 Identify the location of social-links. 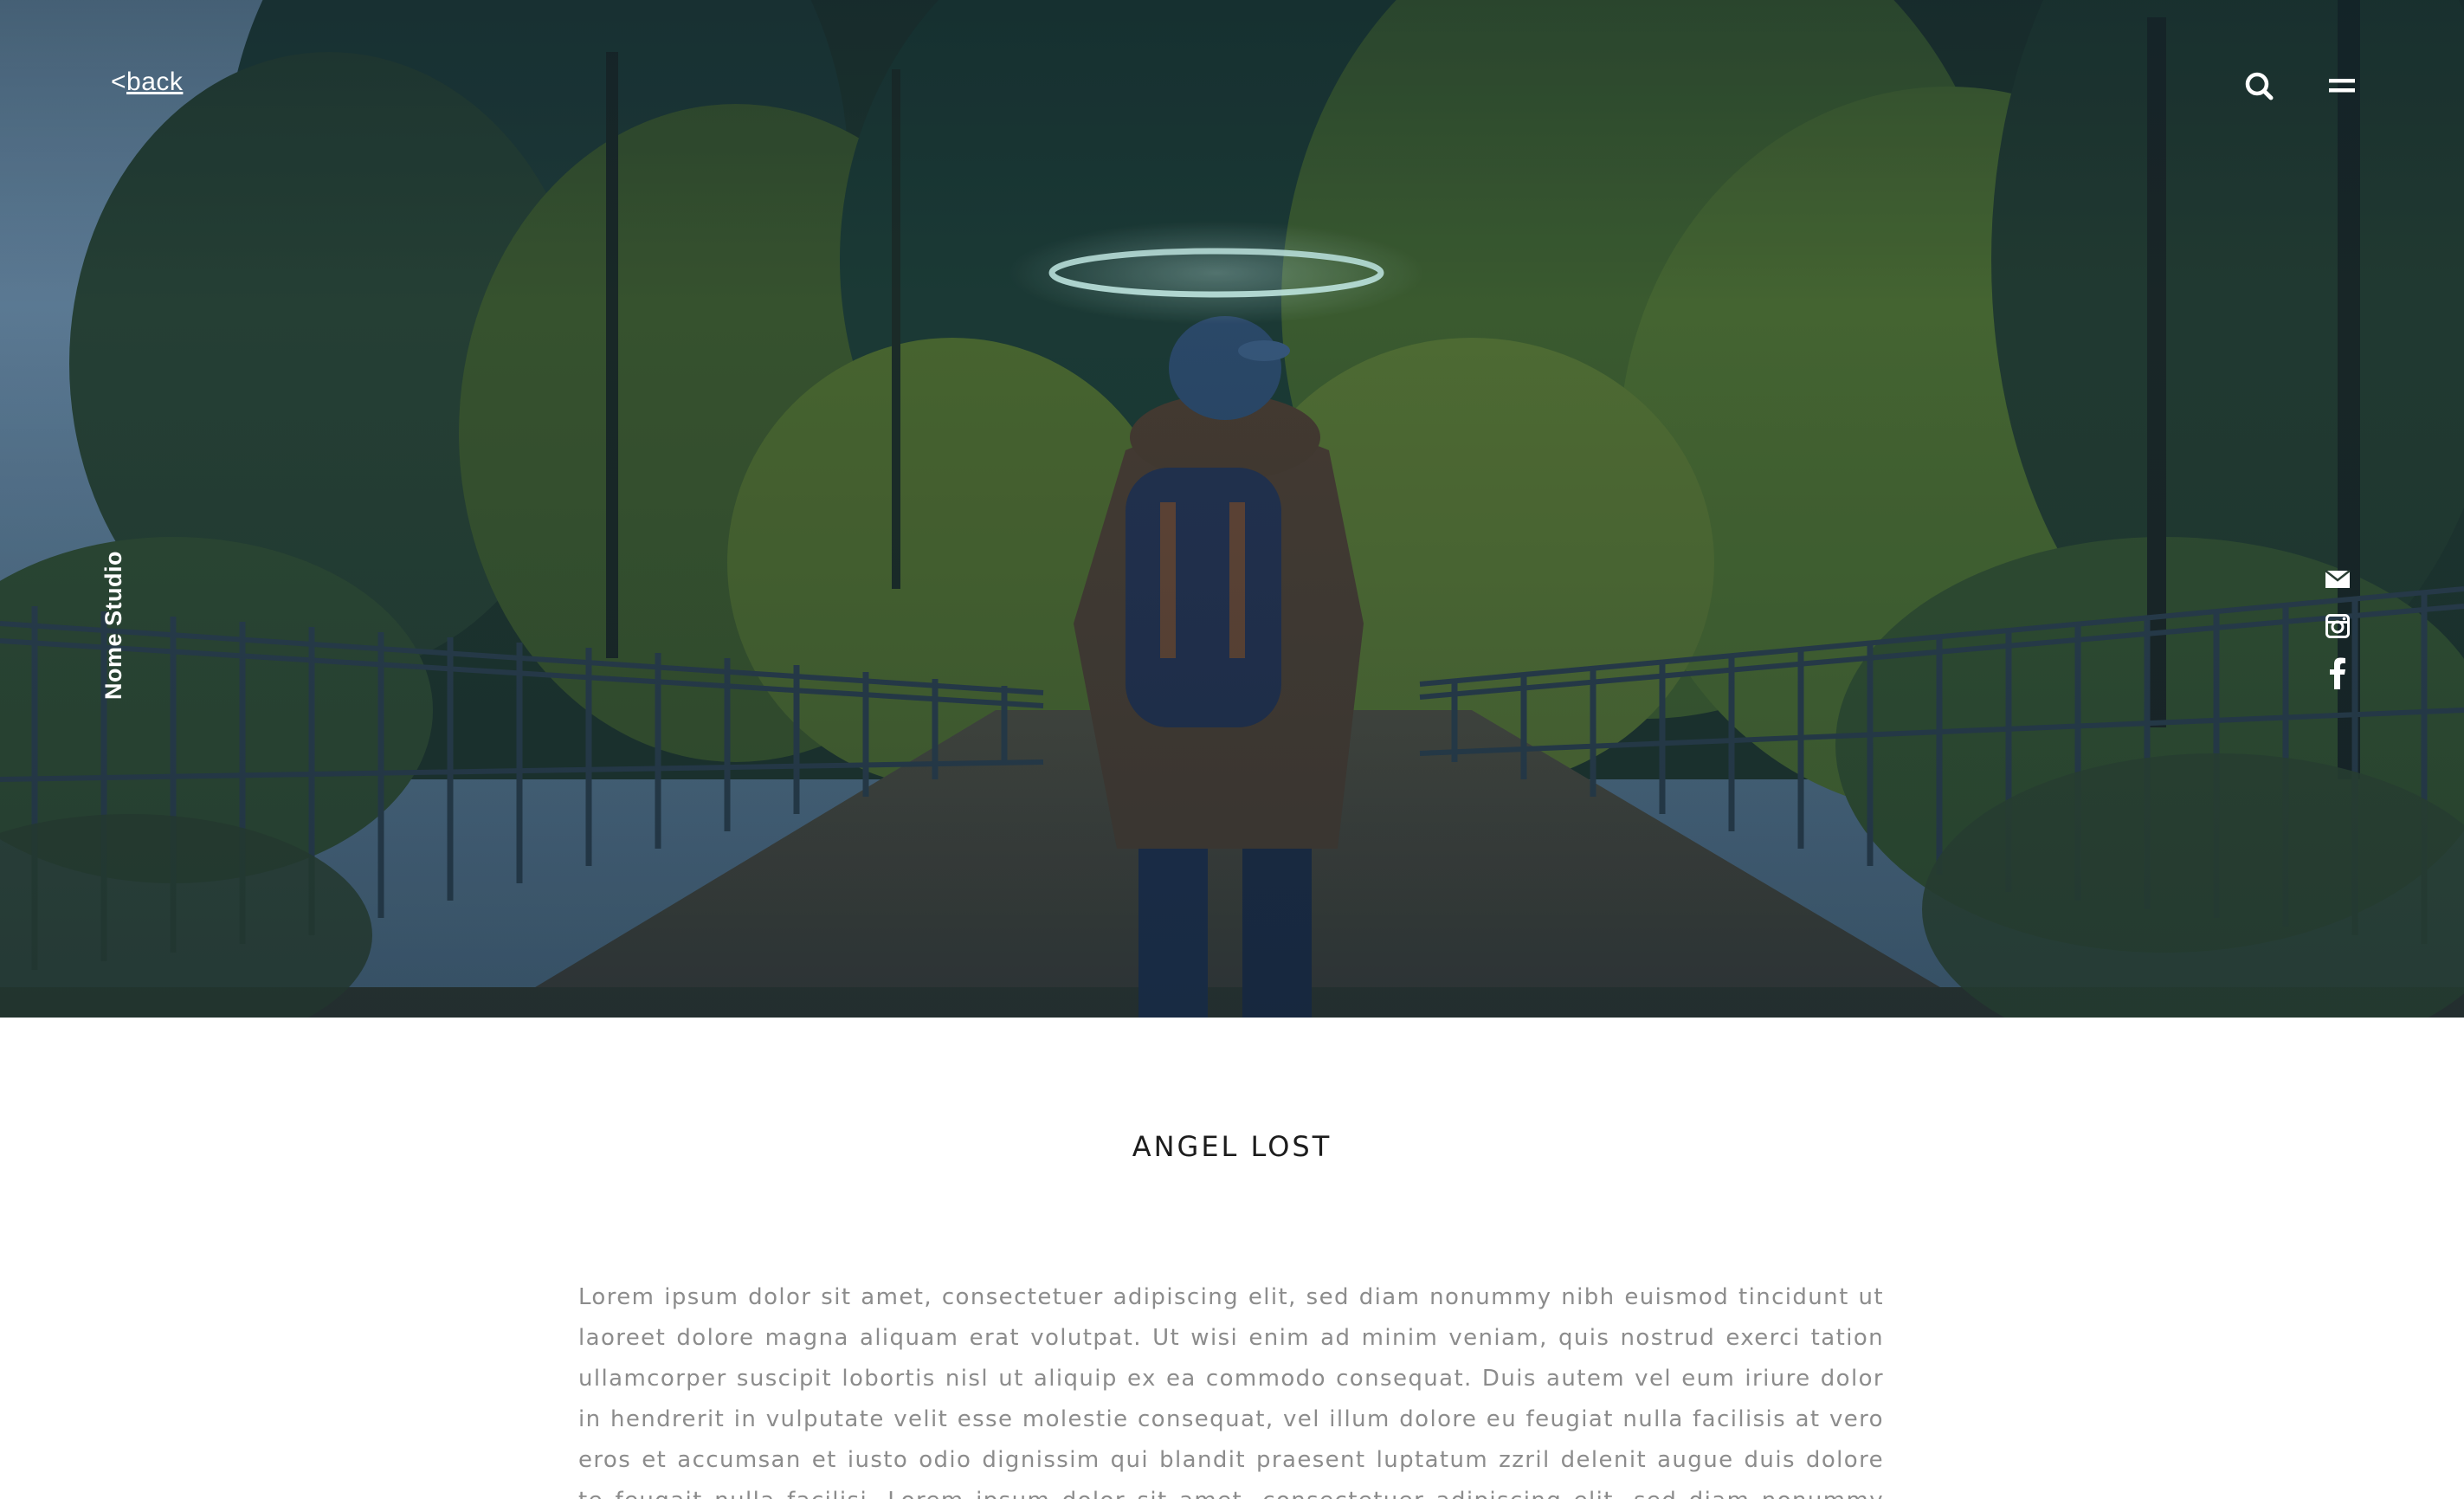
(2337, 626).